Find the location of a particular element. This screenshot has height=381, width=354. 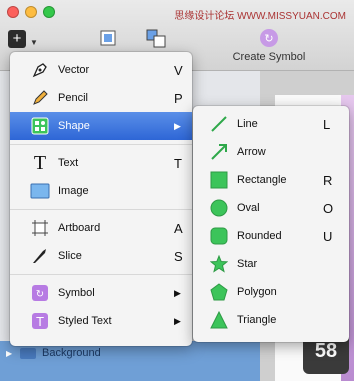

menu-item-vector: Vector V is located at coordinates (101, 70).